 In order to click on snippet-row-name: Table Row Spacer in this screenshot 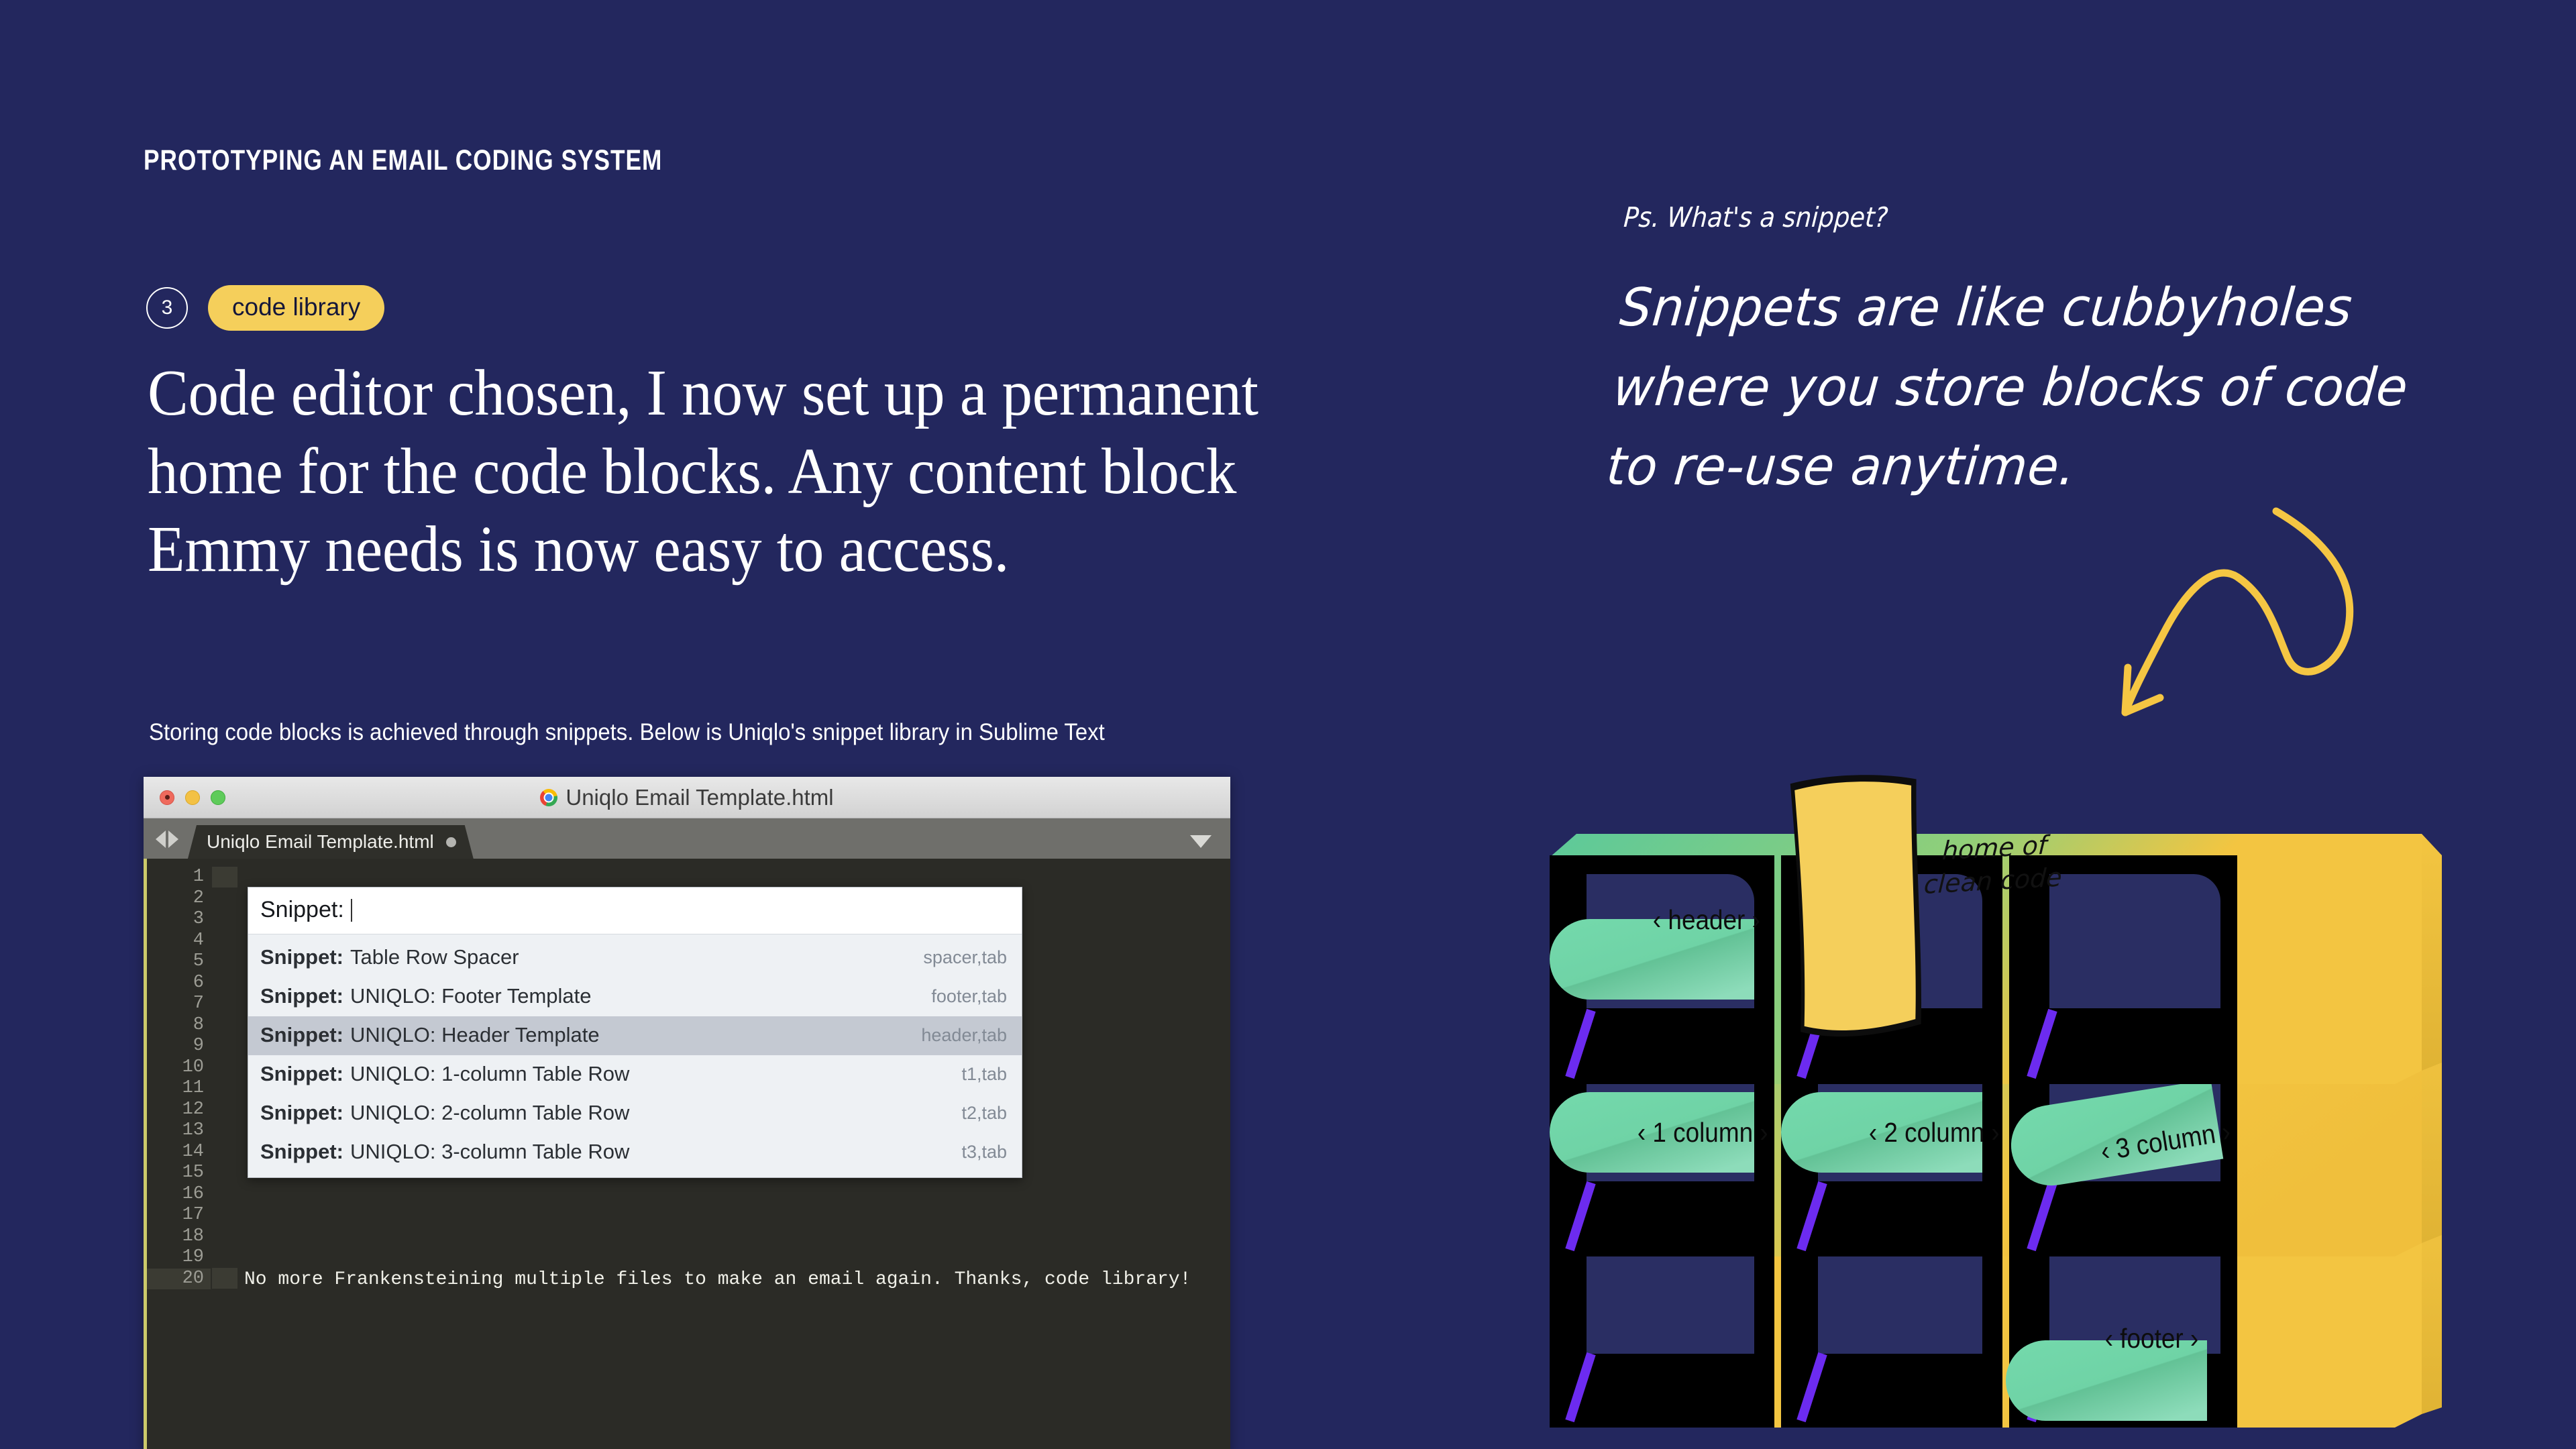, I will do `click(434, 957)`.